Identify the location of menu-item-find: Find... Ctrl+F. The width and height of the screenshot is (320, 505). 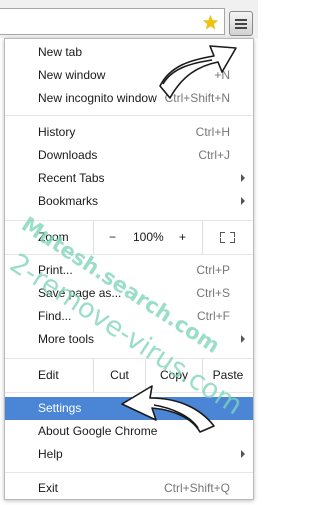
(129, 316).